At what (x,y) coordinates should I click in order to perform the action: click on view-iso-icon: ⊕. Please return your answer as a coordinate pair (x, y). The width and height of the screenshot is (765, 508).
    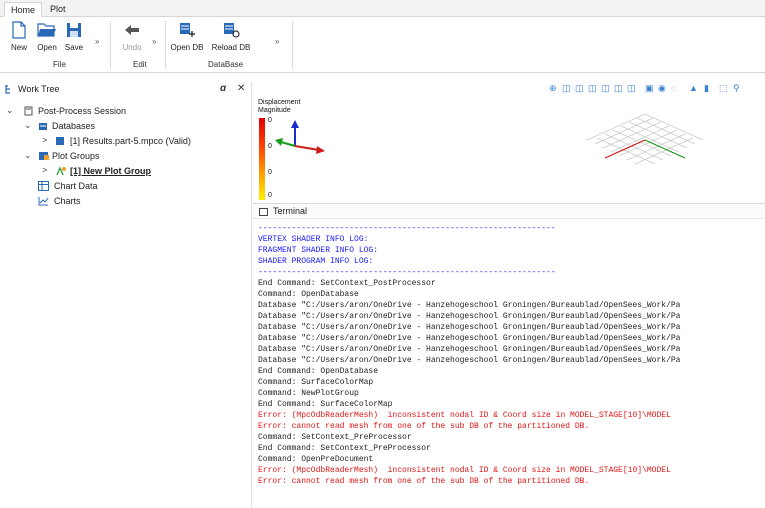
    Looking at the image, I should click on (553, 88).